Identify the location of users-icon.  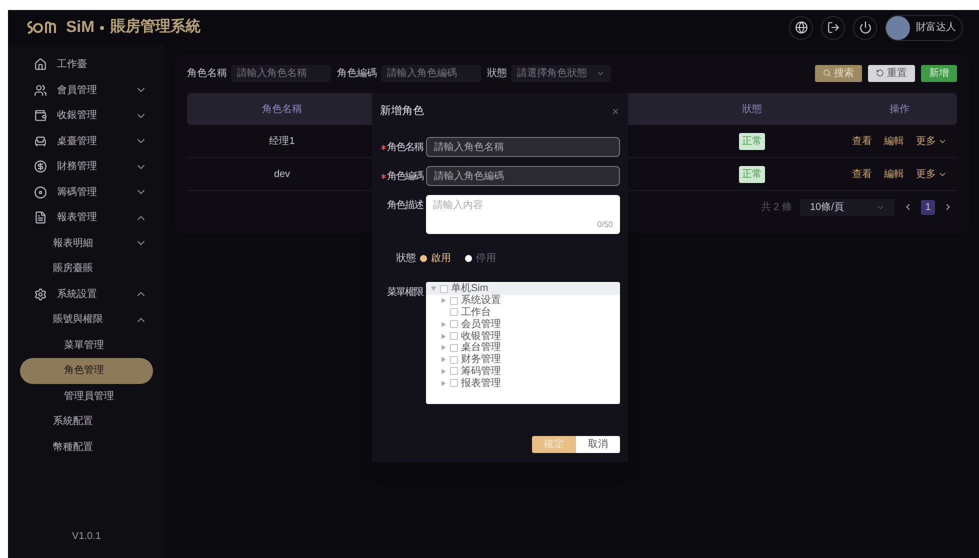
(40, 90).